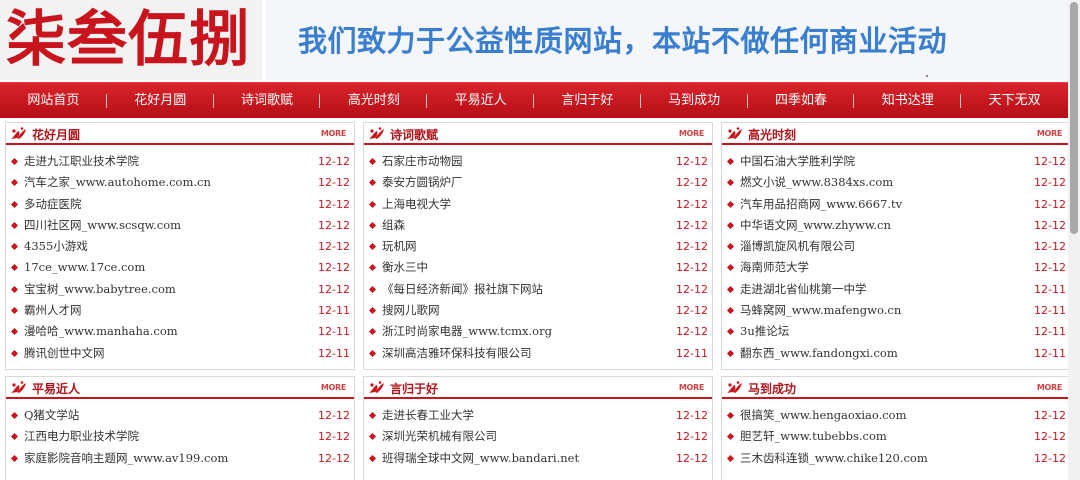 The height and width of the screenshot is (480, 1080). What do you see at coordinates (81, 161) in the screenshot?
I see `list-item-link: 走进九江职业技术学院` at bounding box center [81, 161].